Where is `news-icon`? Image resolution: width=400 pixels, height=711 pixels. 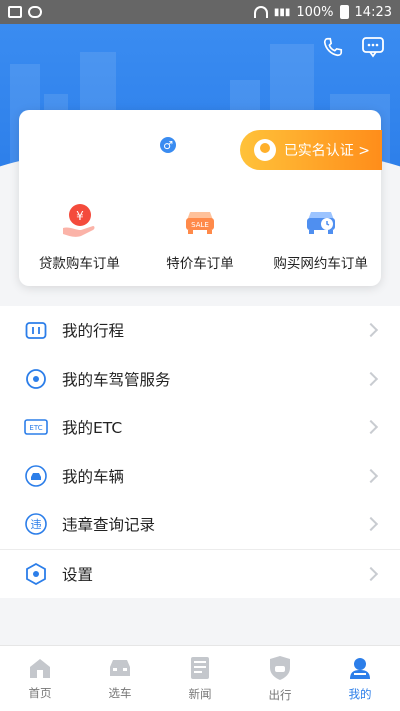 news-icon is located at coordinates (200, 667).